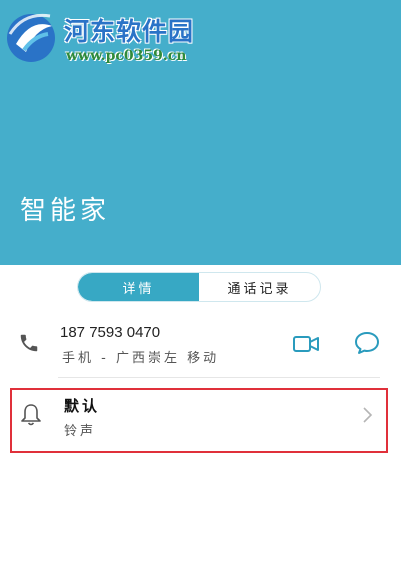 Image resolution: width=401 pixels, height=569 pixels. I want to click on detail-tabs: 详情 通话记录, so click(199, 287).